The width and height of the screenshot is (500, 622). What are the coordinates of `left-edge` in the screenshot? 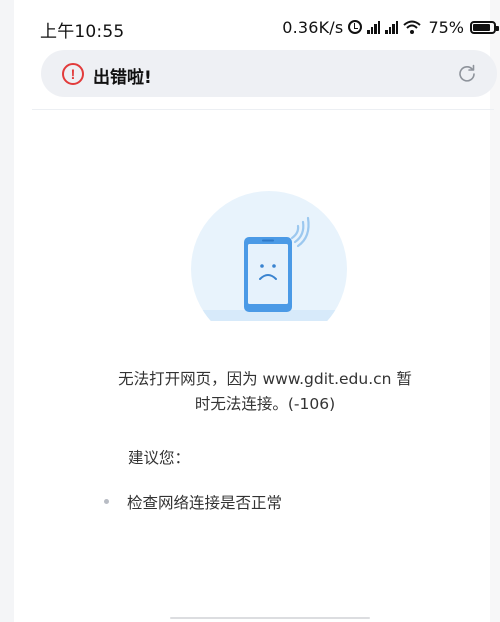 It's located at (7, 311).